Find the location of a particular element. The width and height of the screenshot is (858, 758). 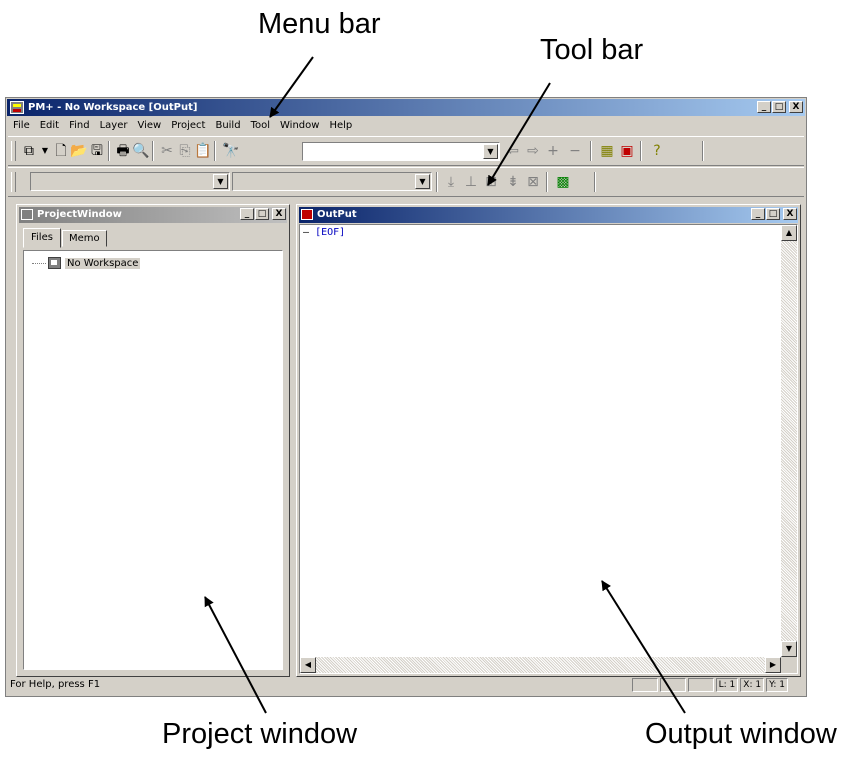

find-icon: 🔭 is located at coordinates (231, 151).